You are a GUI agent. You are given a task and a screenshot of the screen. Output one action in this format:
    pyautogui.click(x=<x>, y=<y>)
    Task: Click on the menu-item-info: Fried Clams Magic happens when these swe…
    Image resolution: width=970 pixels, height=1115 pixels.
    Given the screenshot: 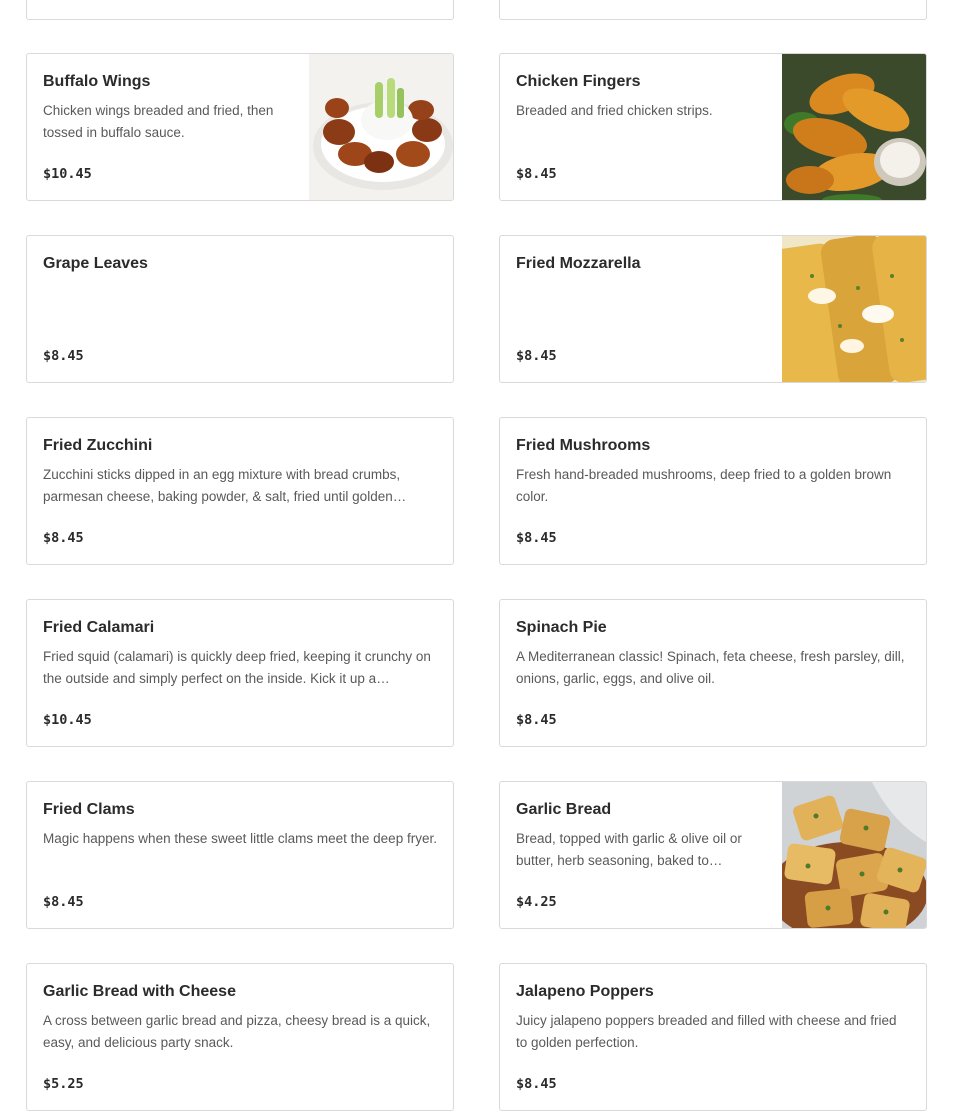 What is the action you would take?
    pyautogui.click(x=240, y=855)
    